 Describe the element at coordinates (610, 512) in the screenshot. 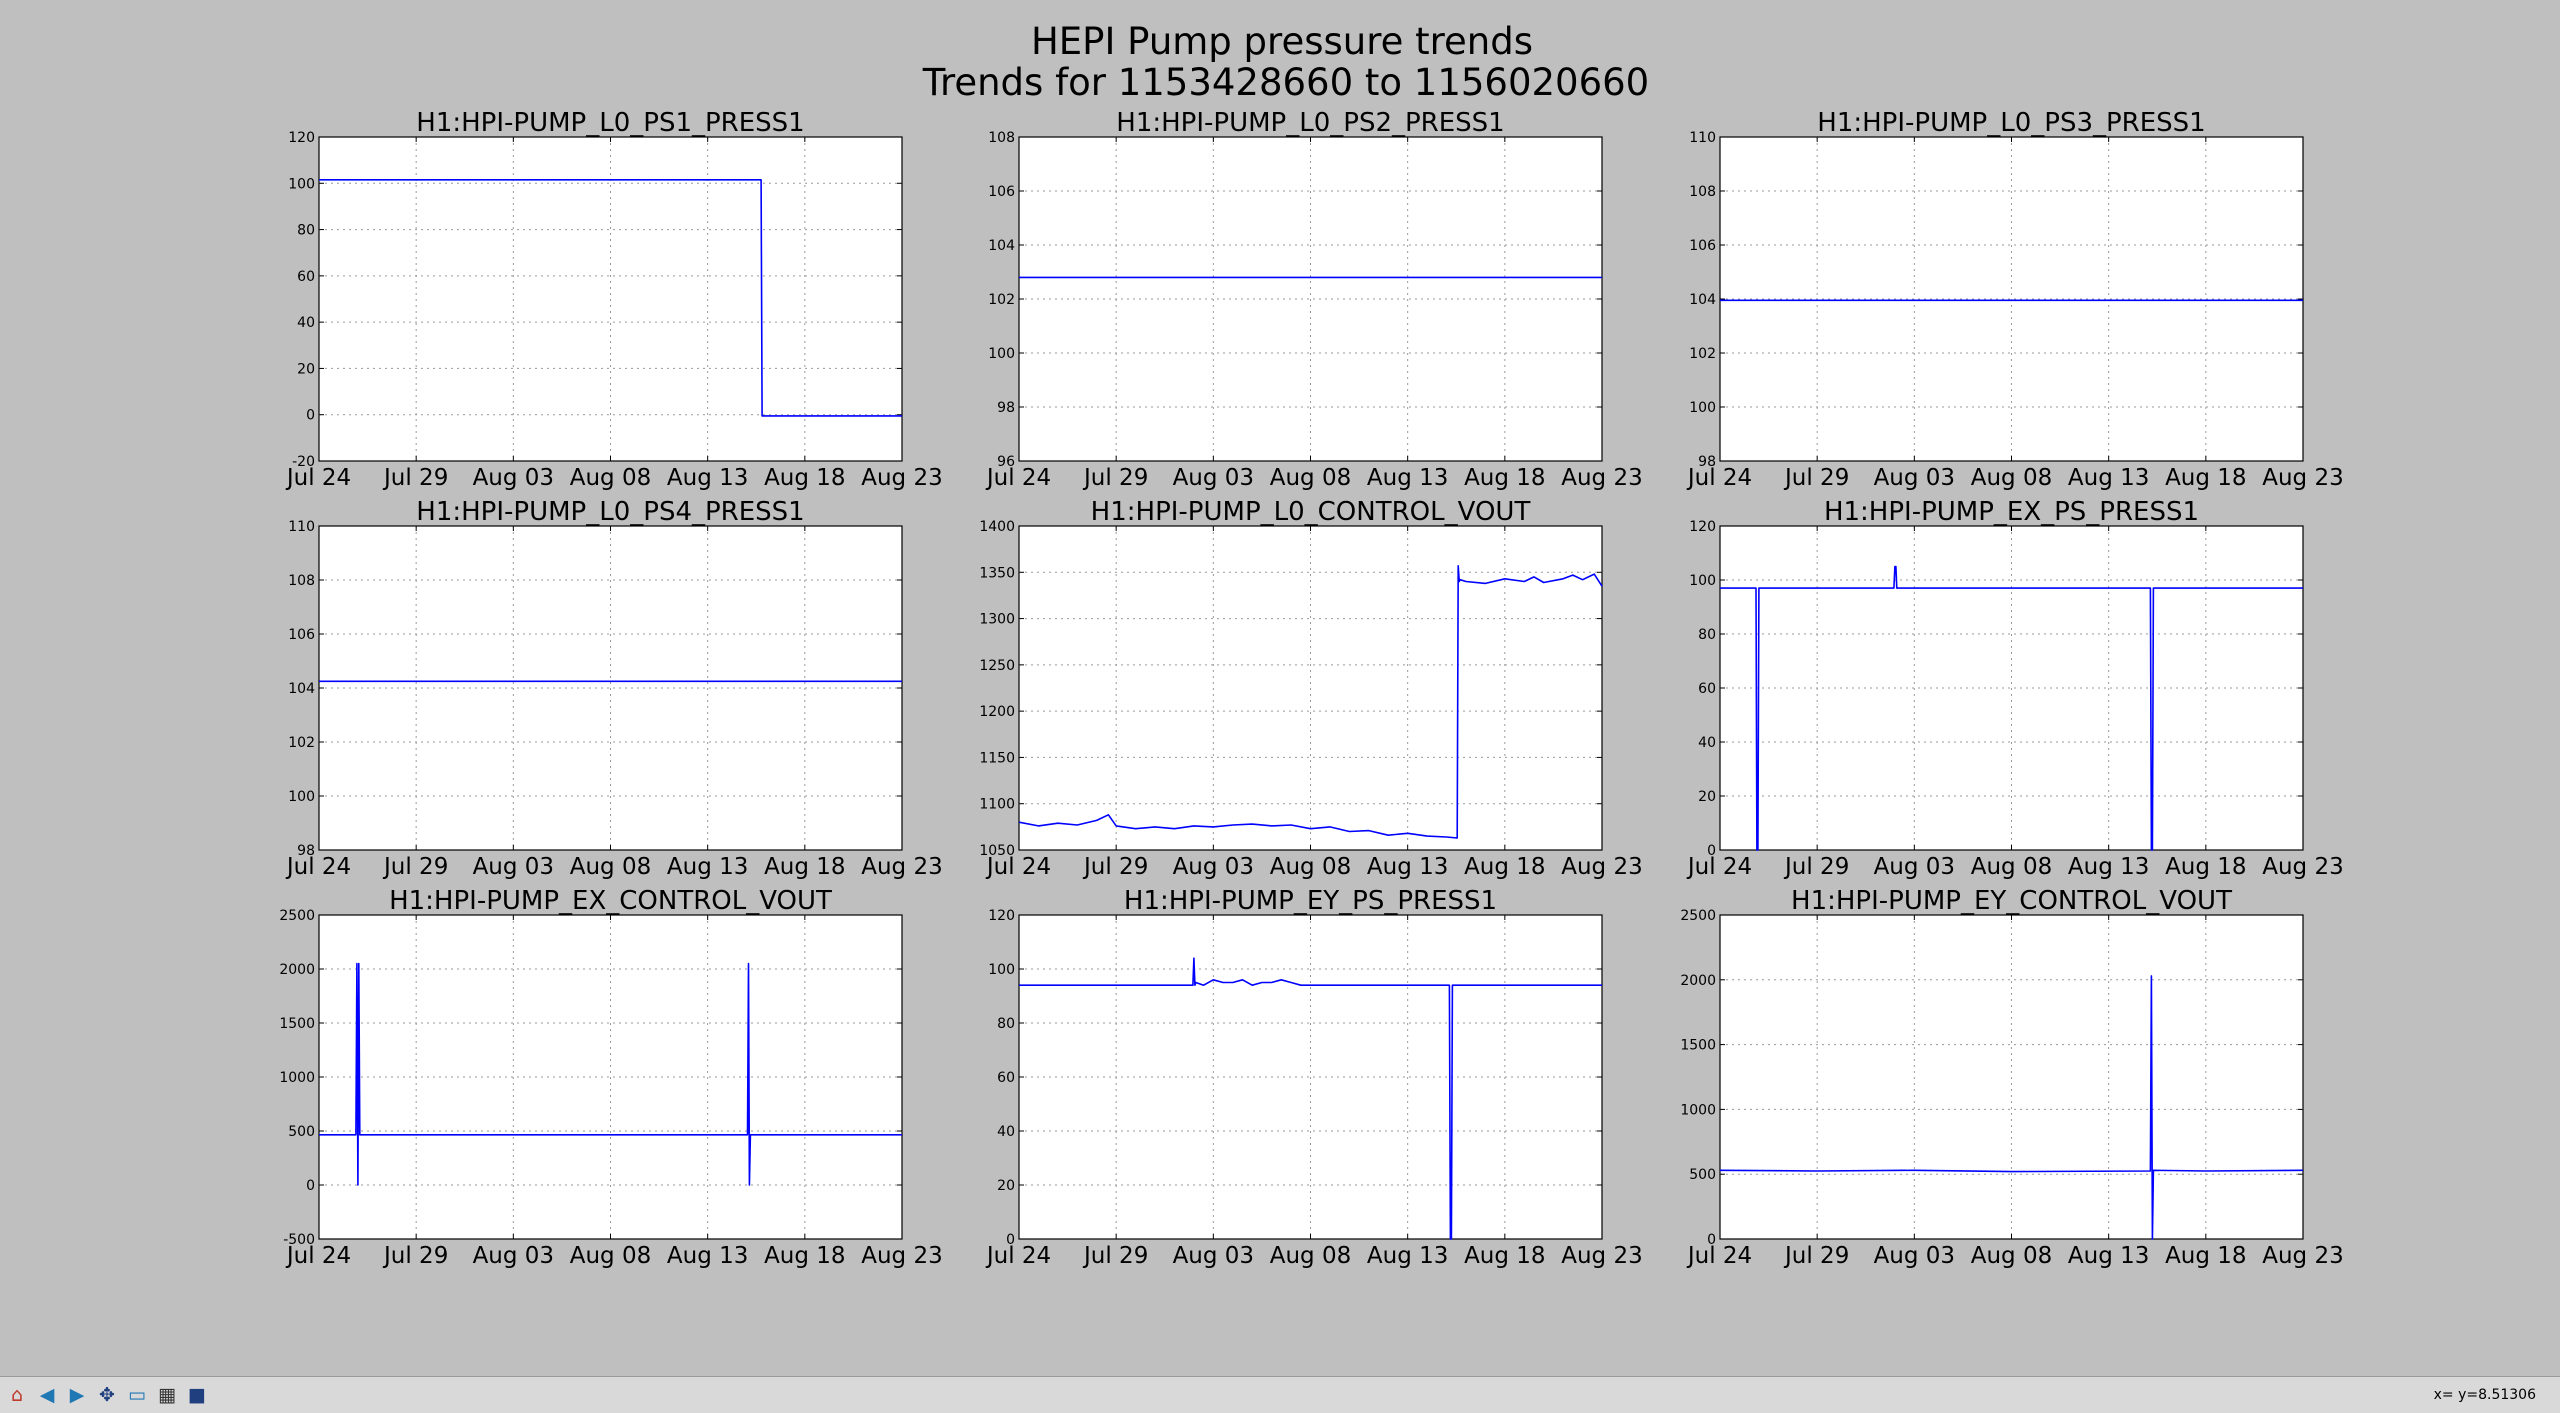

I see `subplot-title: H1:HPI-PUMP_L0_PS4_PRESS1` at that location.